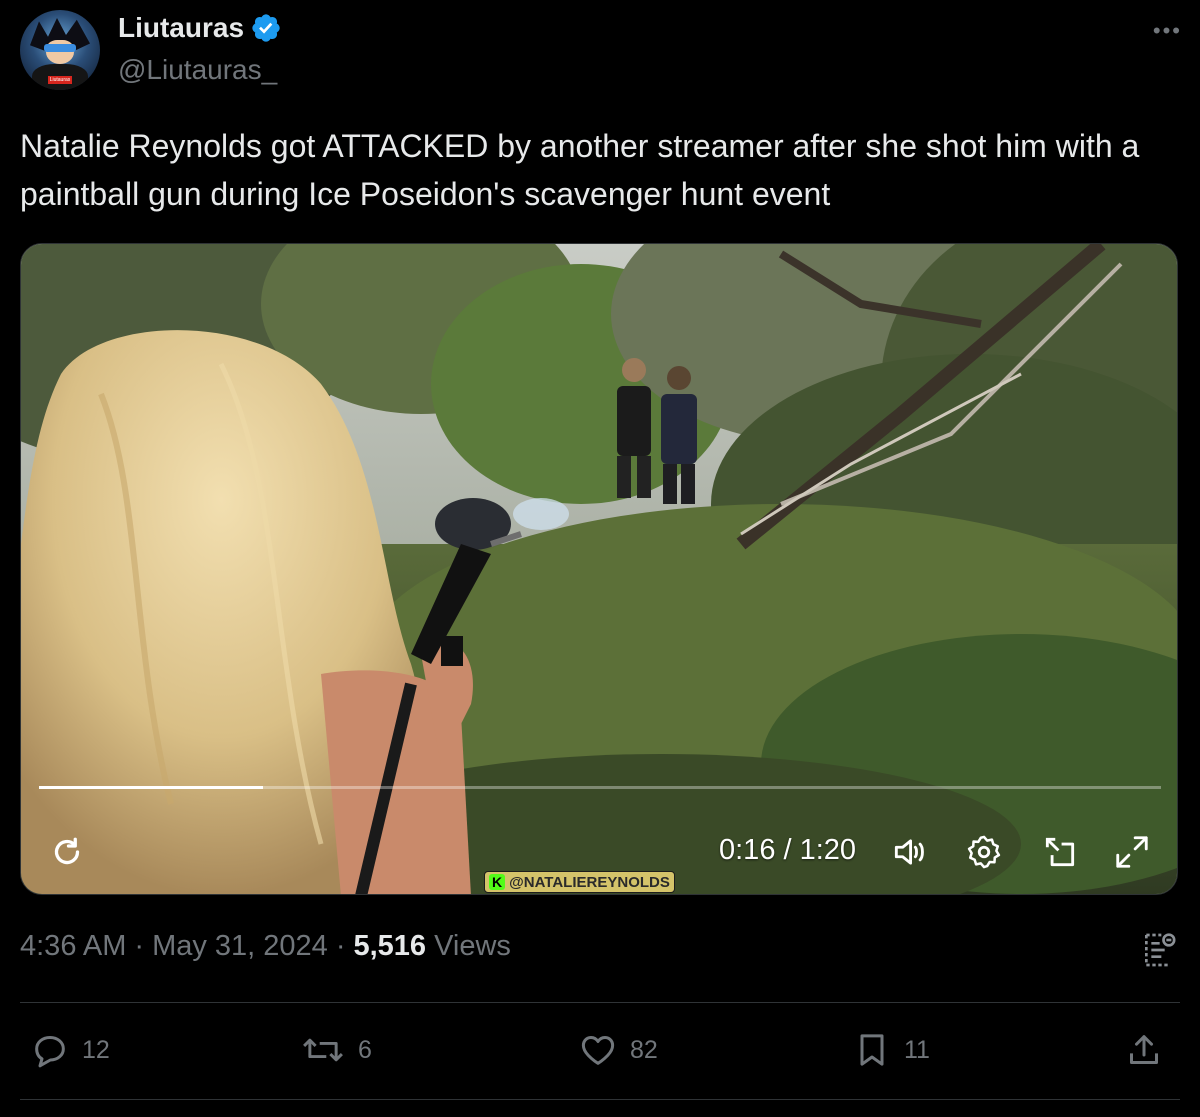  I want to click on heart-icon, so click(598, 1050).